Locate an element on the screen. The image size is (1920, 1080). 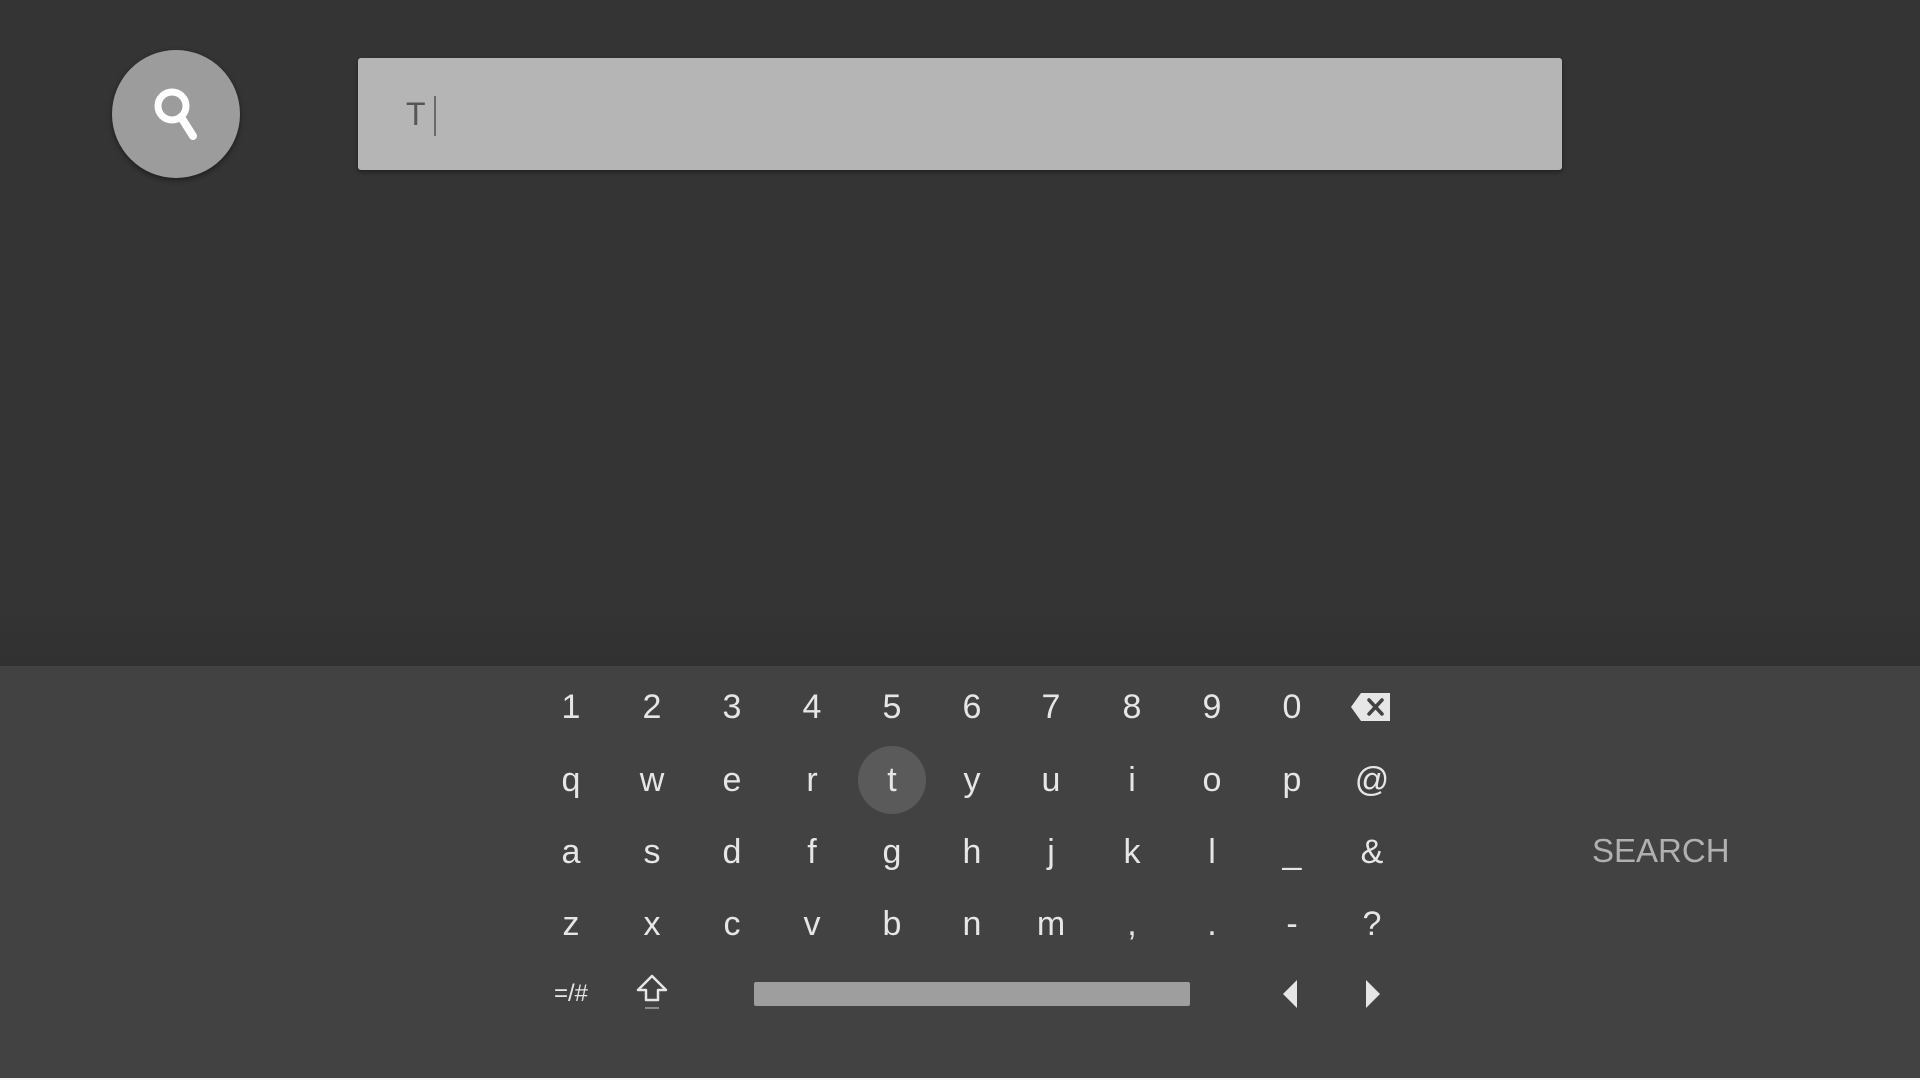
key-.: . is located at coordinates (1212, 924).